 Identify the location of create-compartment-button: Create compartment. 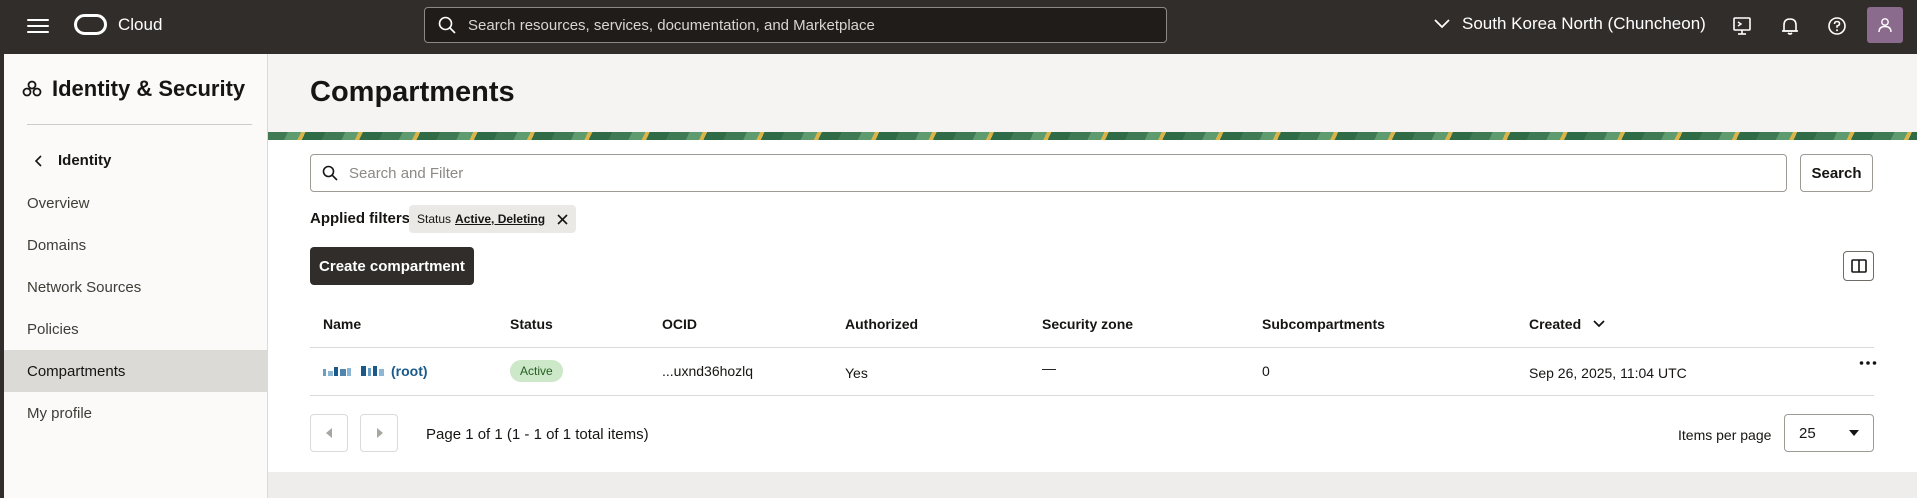
(392, 266).